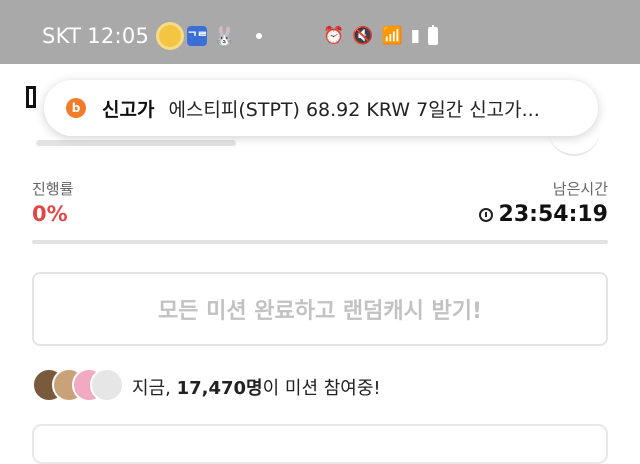 The width and height of the screenshot is (640, 464). I want to click on status-bar: SKT 12:05 ᄀᄅ 🐰 ⏰ 🔇 📶 ▮, so click(320, 32).